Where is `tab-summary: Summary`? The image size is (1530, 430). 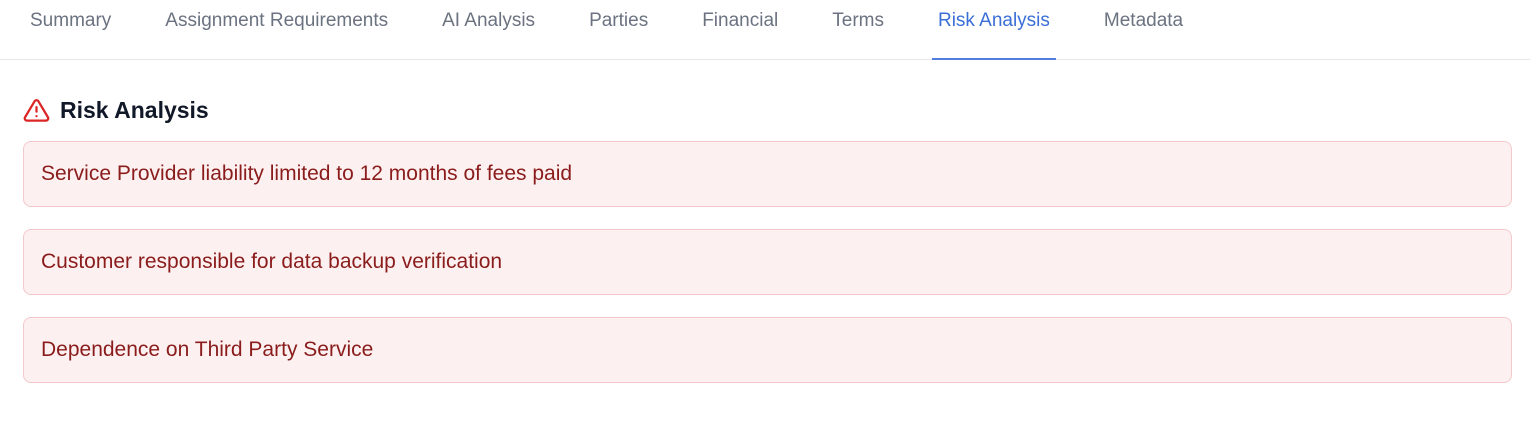
tab-summary: Summary is located at coordinates (70, 29).